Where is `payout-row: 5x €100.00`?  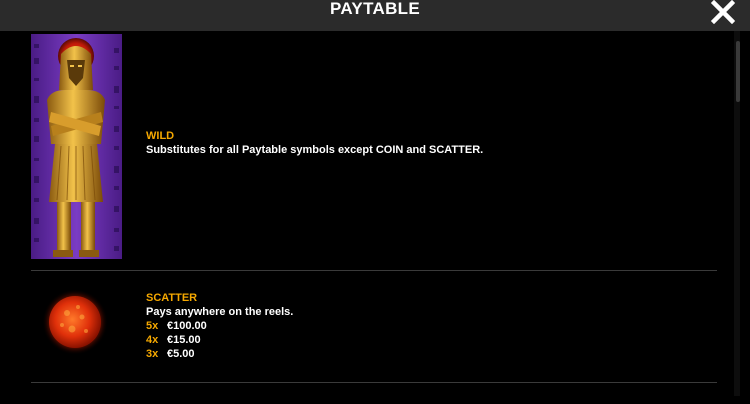 payout-row: 5x €100.00 is located at coordinates (176, 326).